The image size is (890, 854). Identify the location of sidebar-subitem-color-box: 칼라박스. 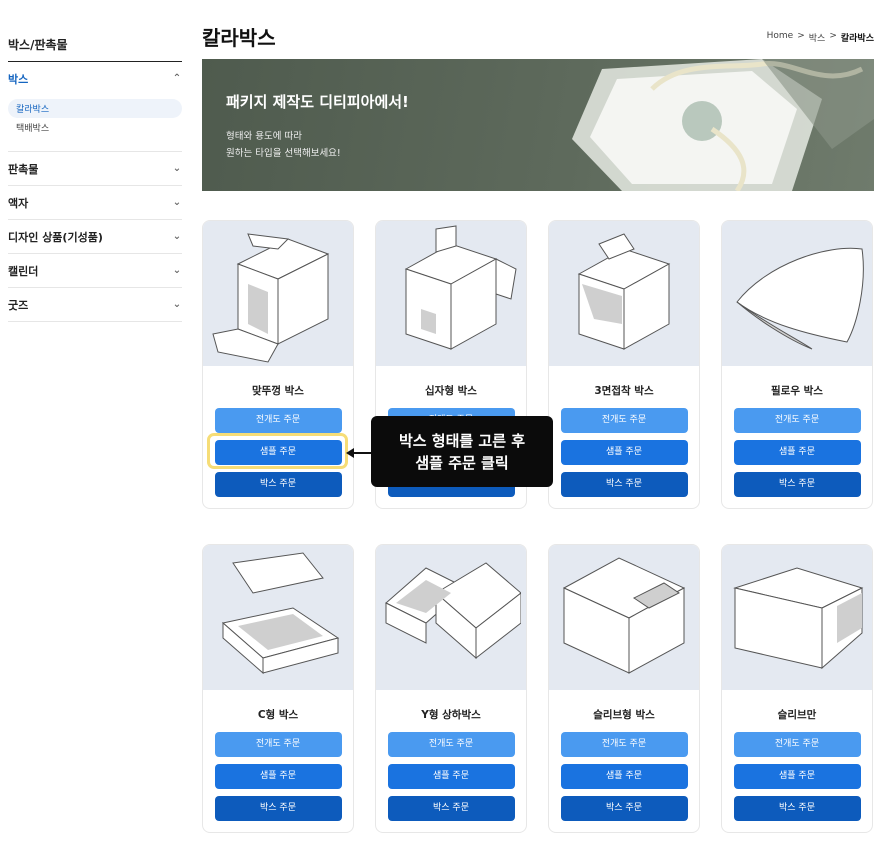
(95, 108).